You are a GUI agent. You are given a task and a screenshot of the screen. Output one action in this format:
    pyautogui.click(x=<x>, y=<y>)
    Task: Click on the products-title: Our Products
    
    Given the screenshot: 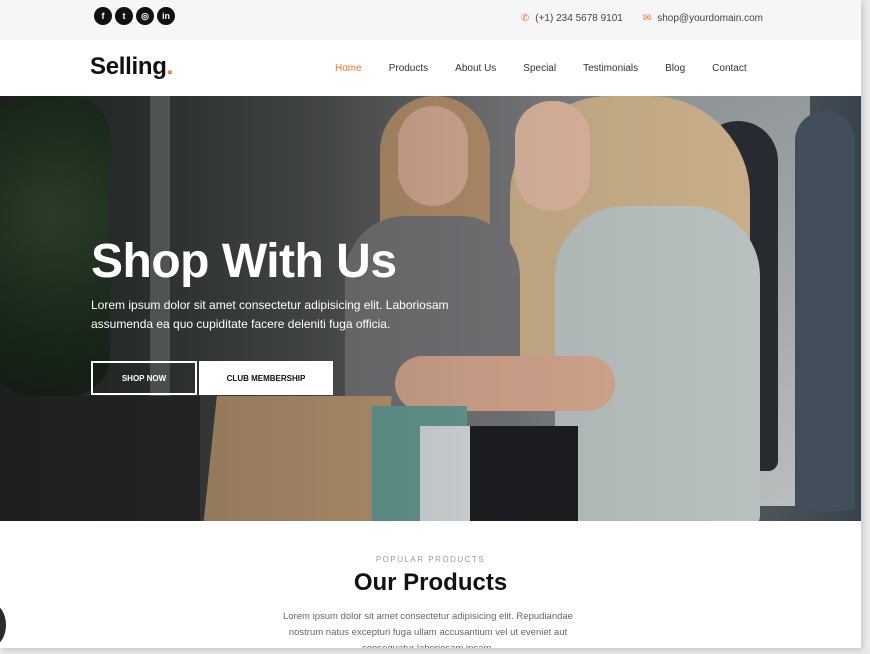 What is the action you would take?
    pyautogui.click(x=430, y=582)
    